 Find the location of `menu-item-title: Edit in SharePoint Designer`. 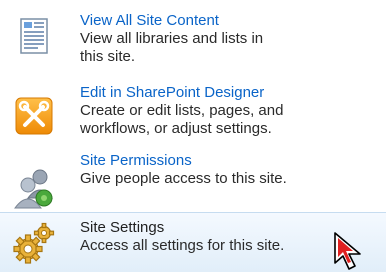

menu-item-title: Edit in SharePoint Designer is located at coordinates (230, 93).